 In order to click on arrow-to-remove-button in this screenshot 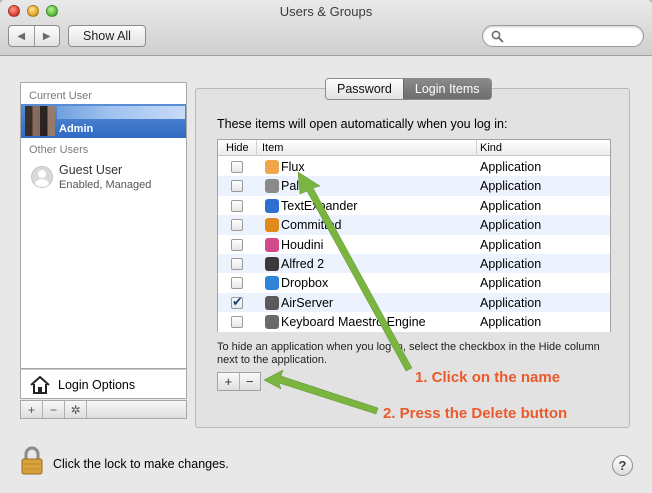, I will do `click(321, 392)`.